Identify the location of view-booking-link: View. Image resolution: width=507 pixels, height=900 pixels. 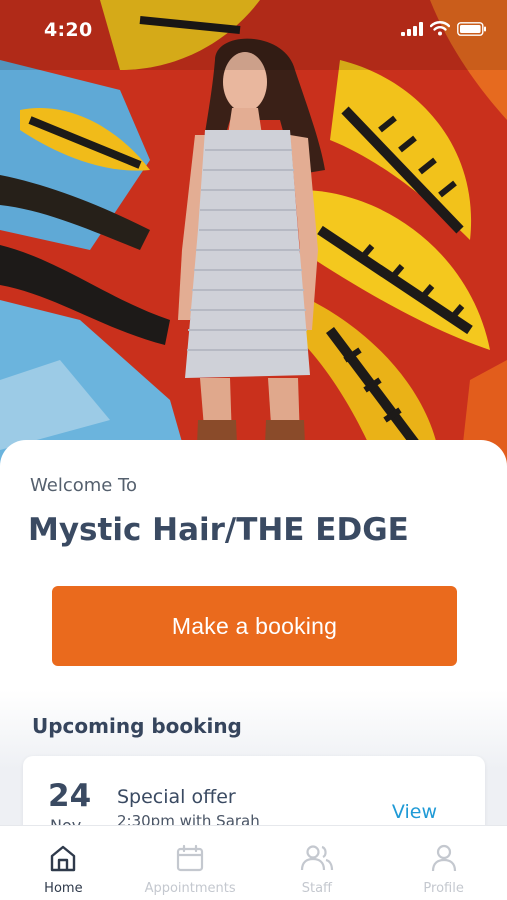
(414, 812).